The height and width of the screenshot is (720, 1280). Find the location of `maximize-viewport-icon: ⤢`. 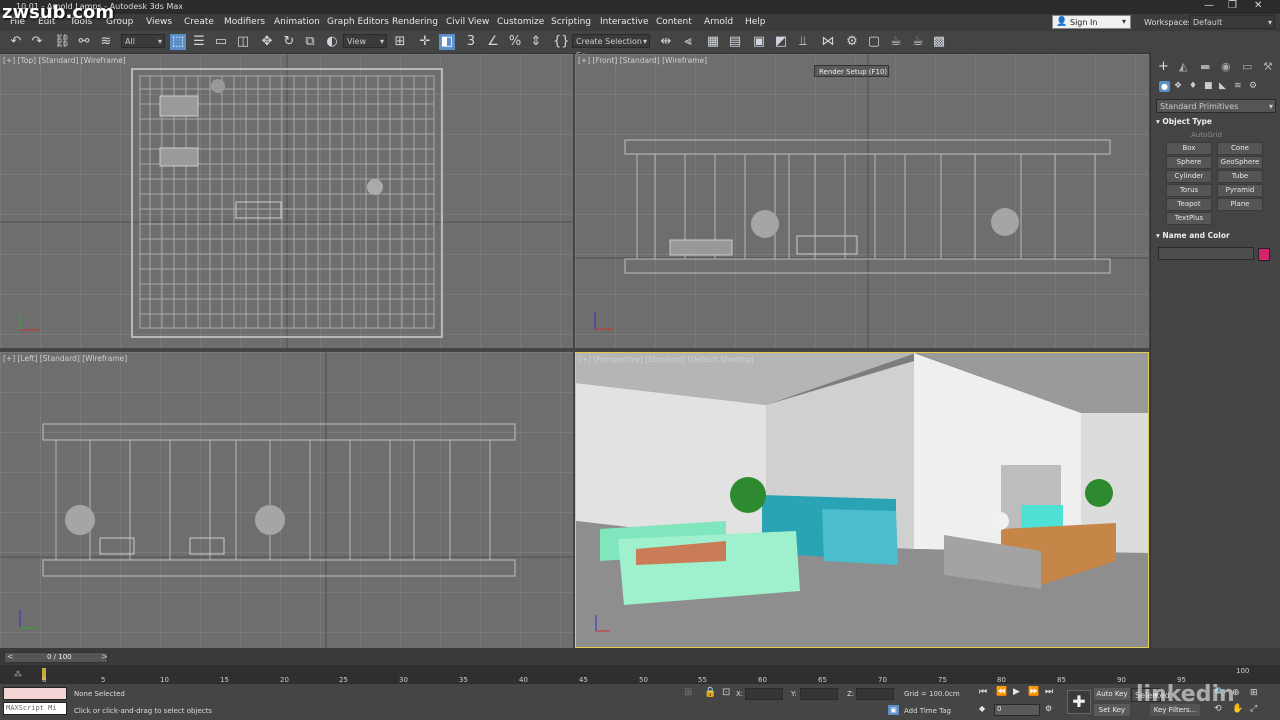

maximize-viewport-icon: ⤢ is located at coordinates (1253, 709).